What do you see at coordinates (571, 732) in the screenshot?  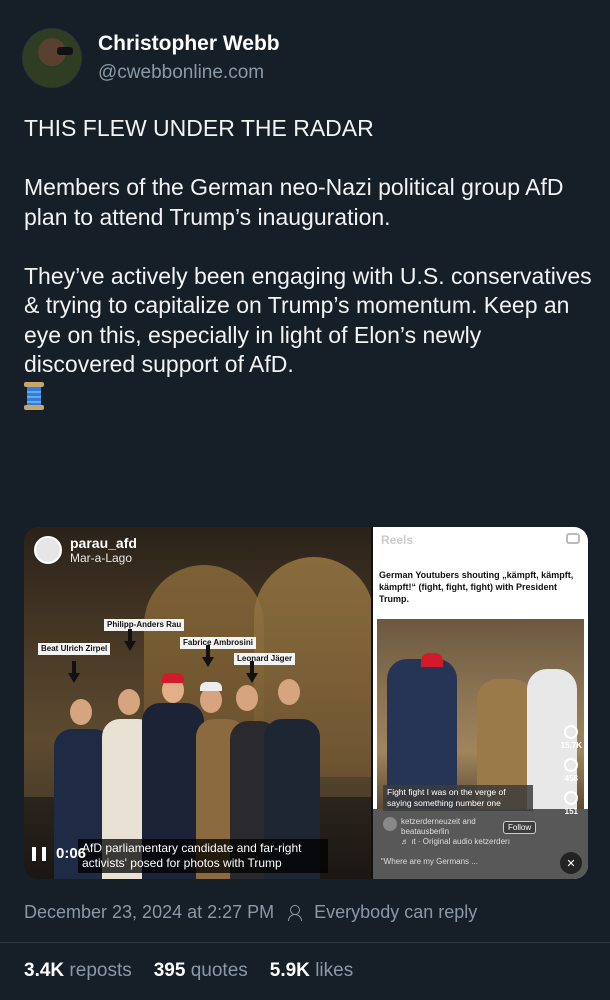 I see `heart-icon` at bounding box center [571, 732].